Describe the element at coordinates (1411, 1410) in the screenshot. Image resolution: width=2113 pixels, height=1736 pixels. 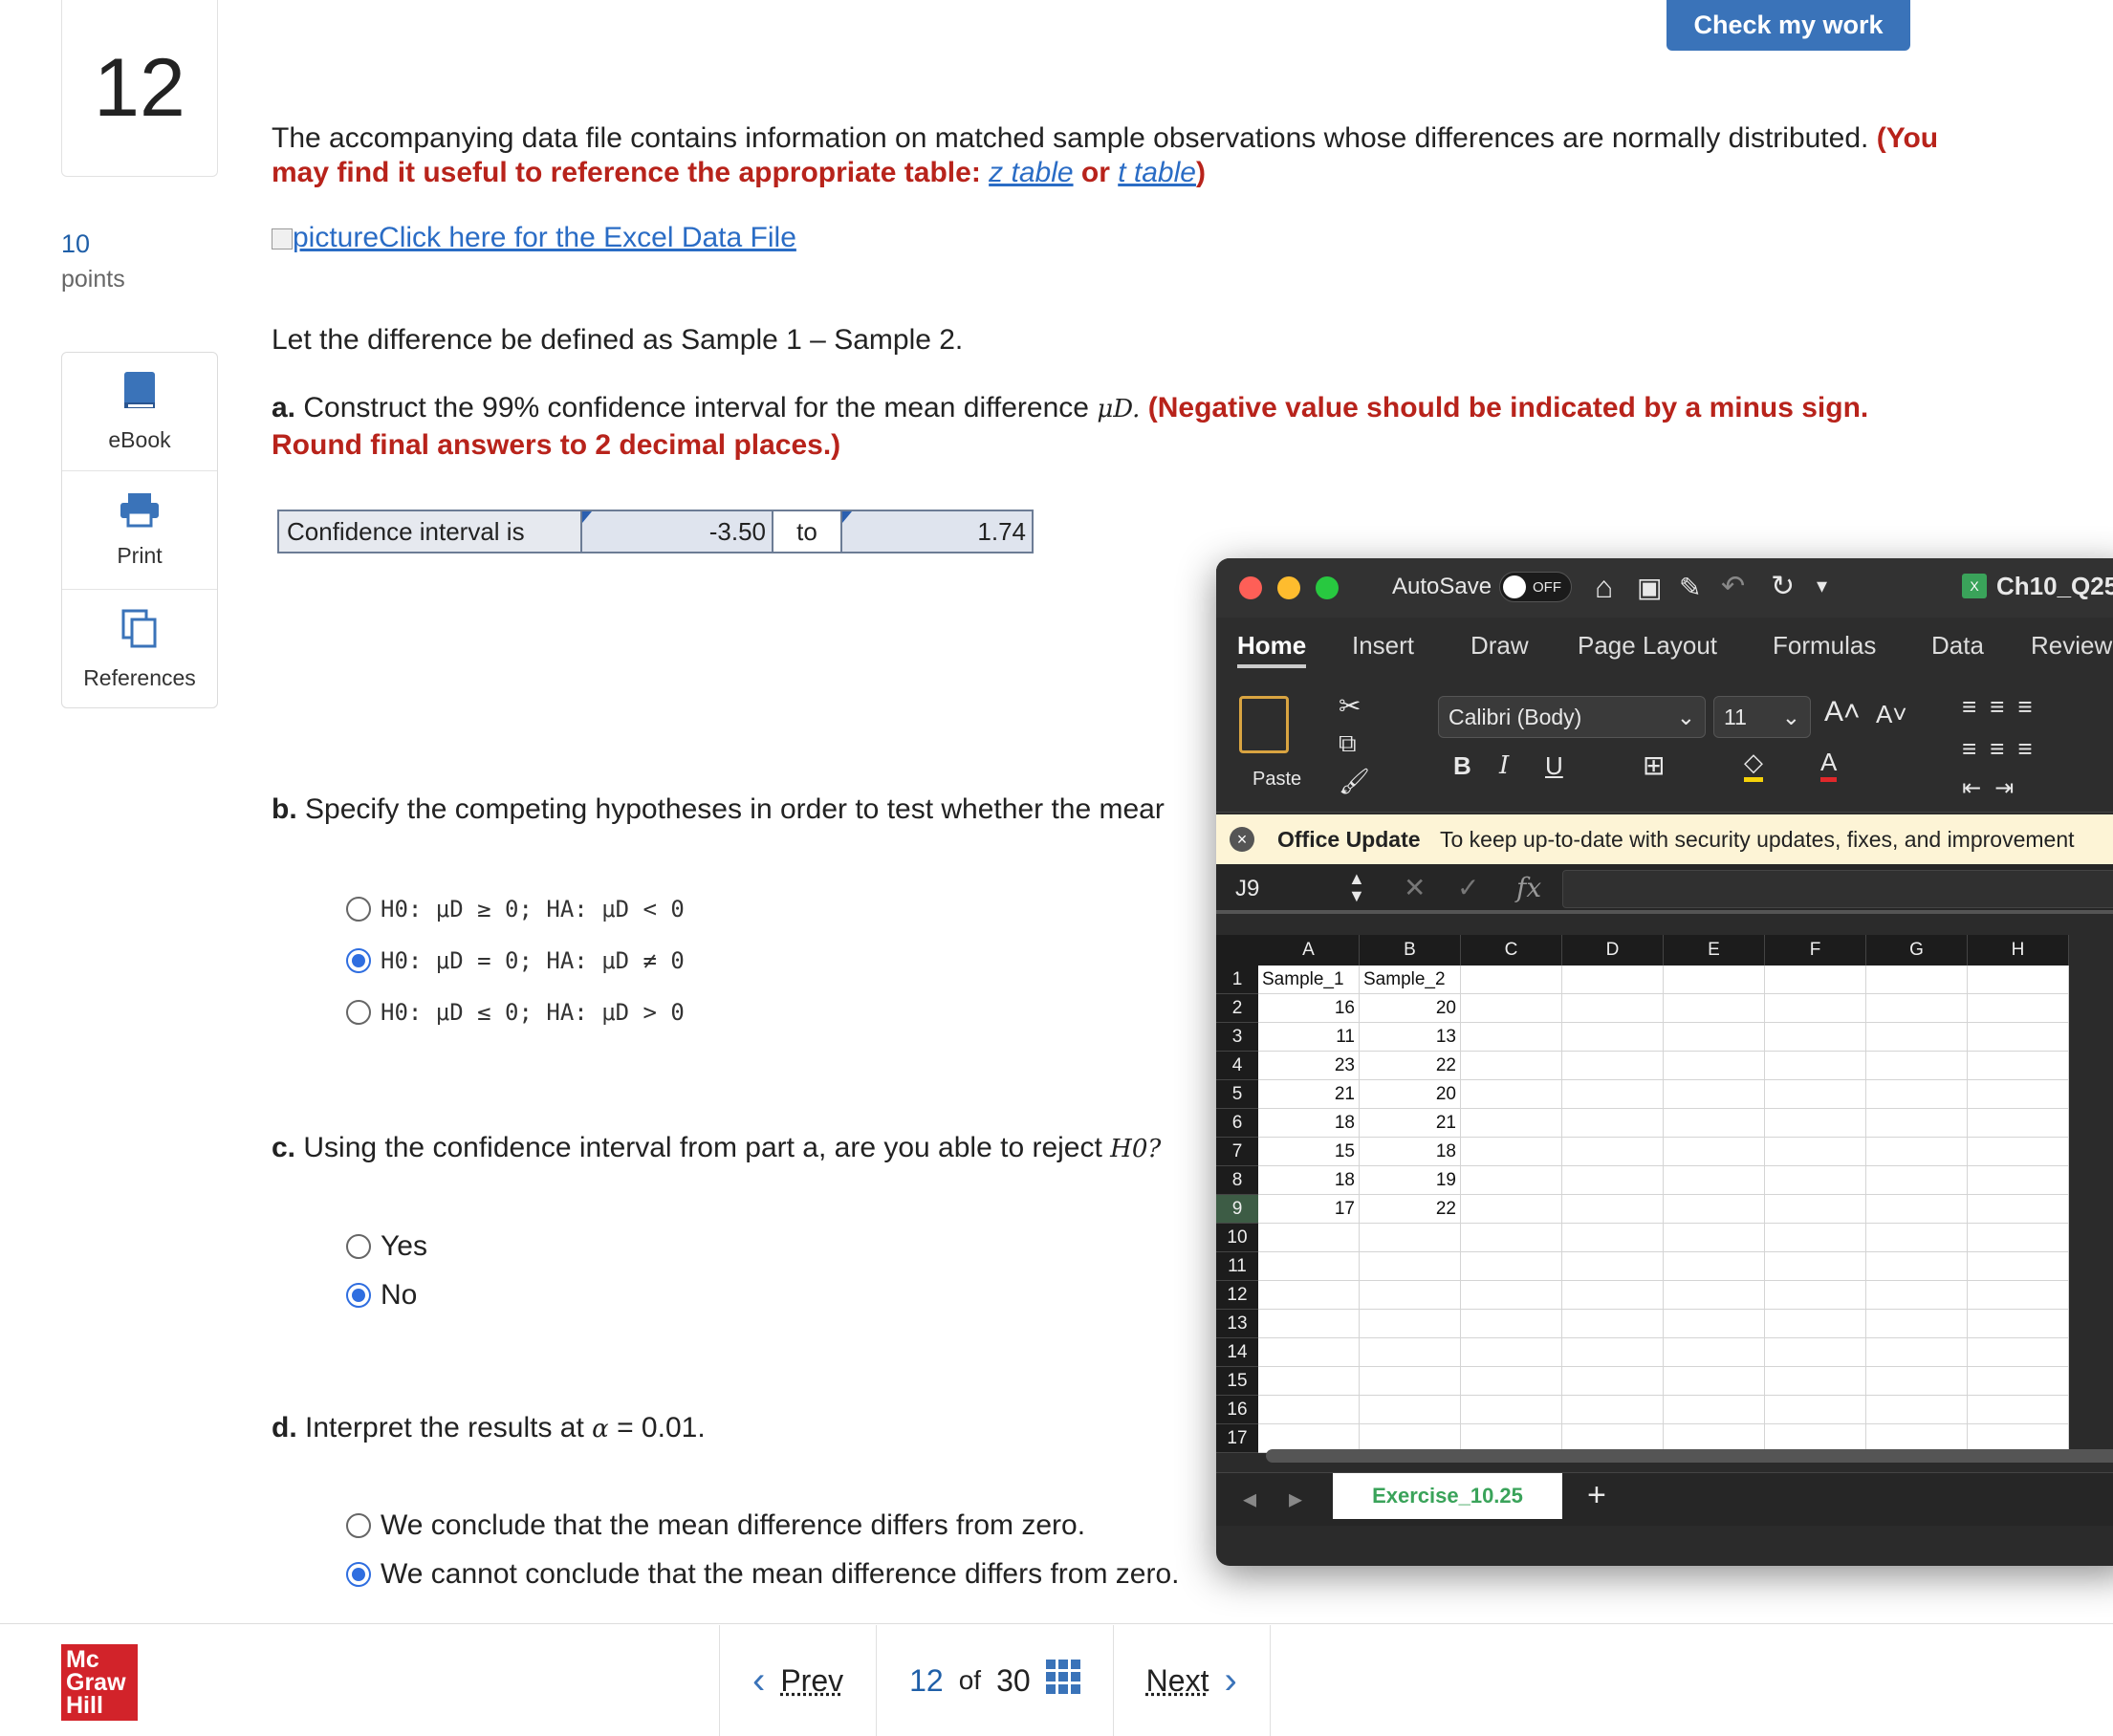
I see `cell-B16` at that location.